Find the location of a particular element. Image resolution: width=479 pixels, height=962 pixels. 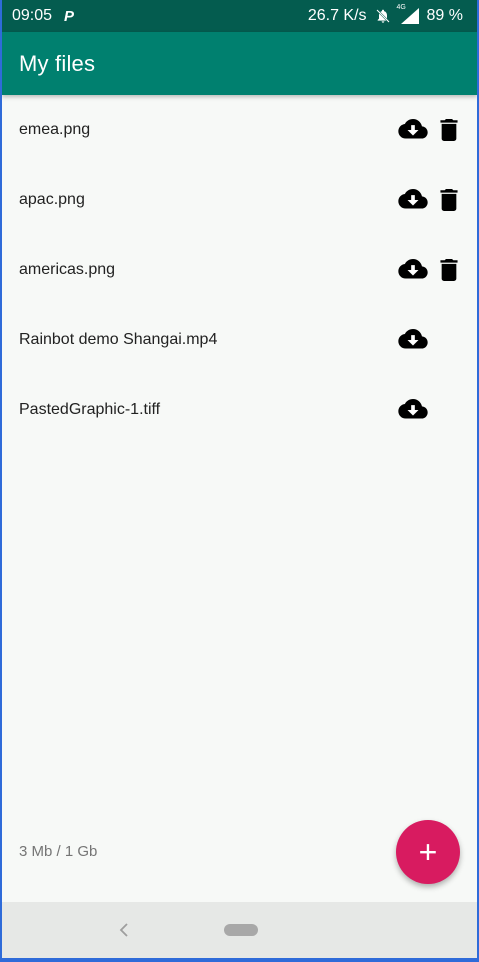

signal-4g-icon: 4G is located at coordinates (408, 14).